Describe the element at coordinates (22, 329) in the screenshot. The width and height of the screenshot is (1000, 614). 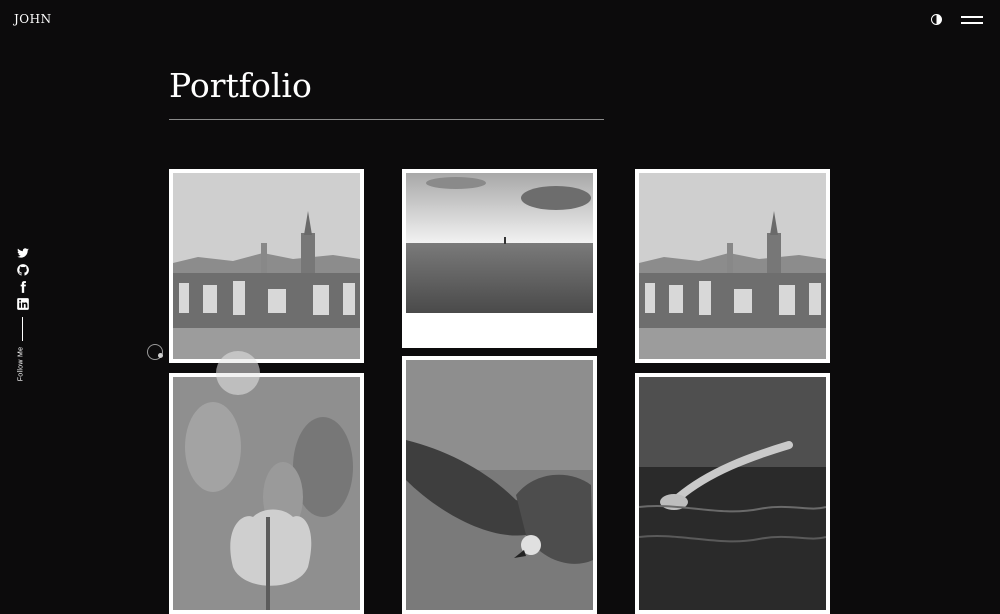
I see `divider-line` at that location.